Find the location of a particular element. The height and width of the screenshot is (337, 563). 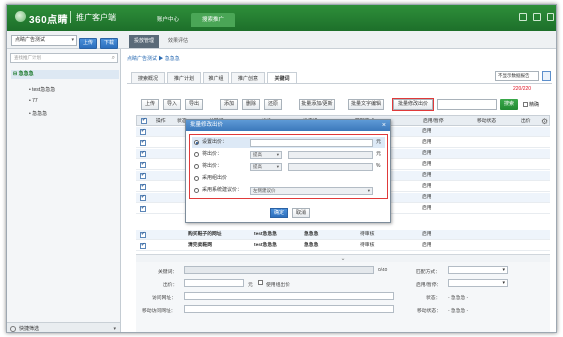

adjust-amount-input is located at coordinates (330, 155).